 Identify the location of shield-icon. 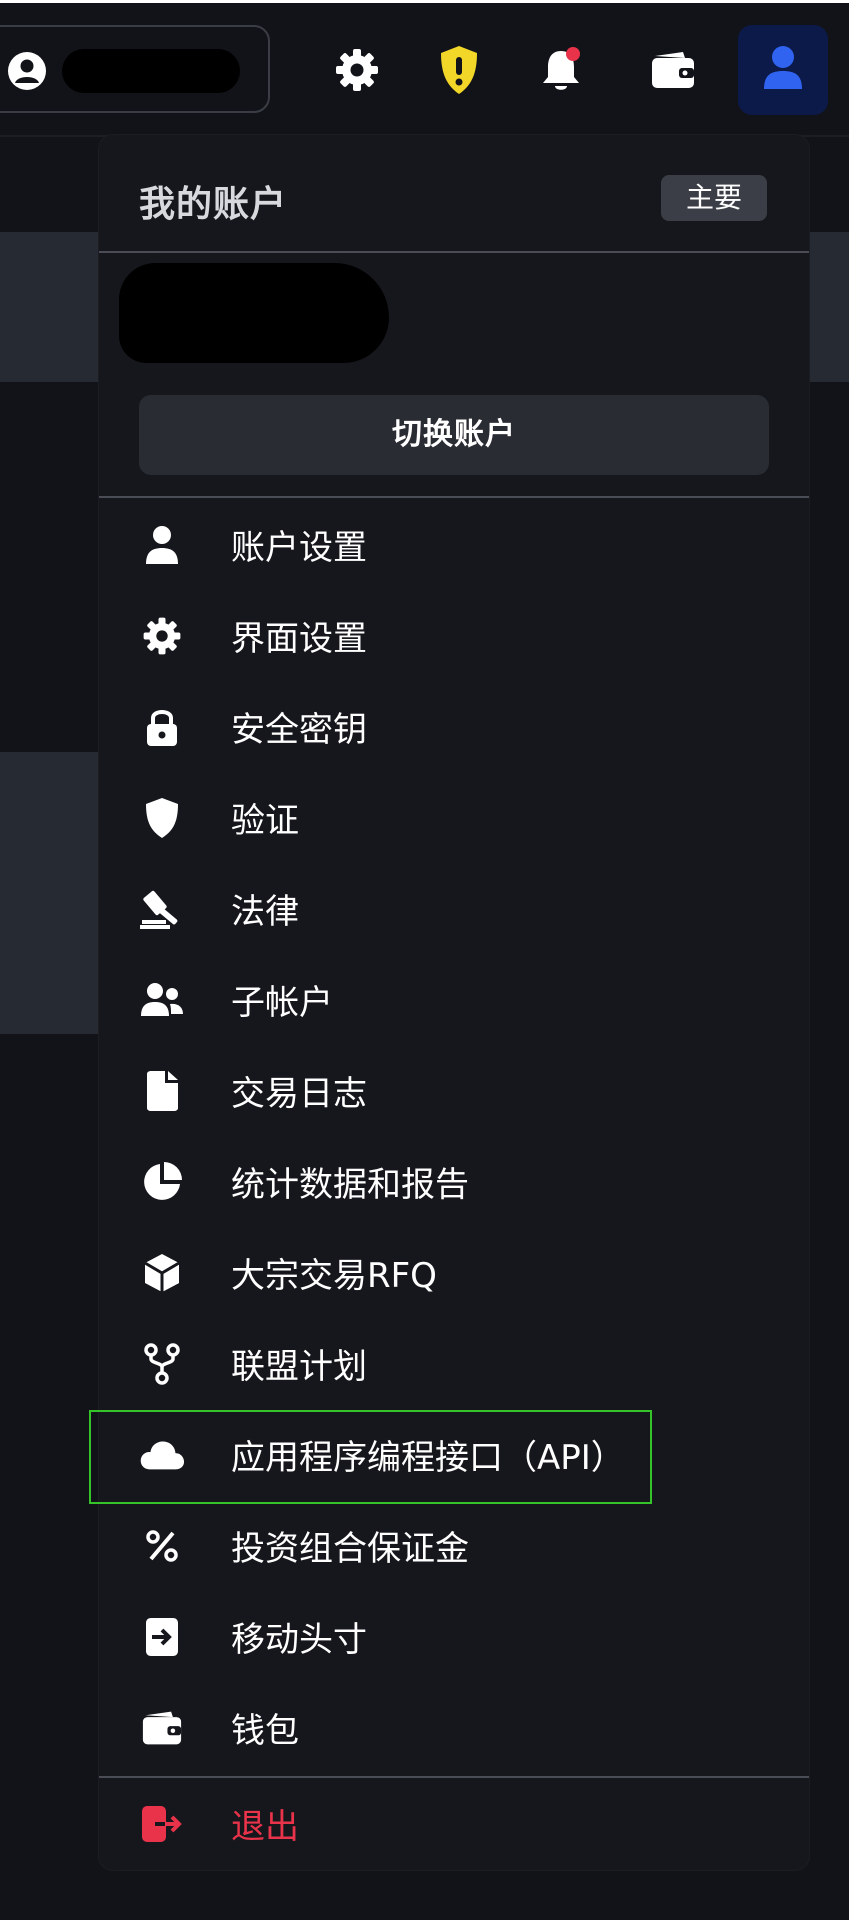
(162, 818).